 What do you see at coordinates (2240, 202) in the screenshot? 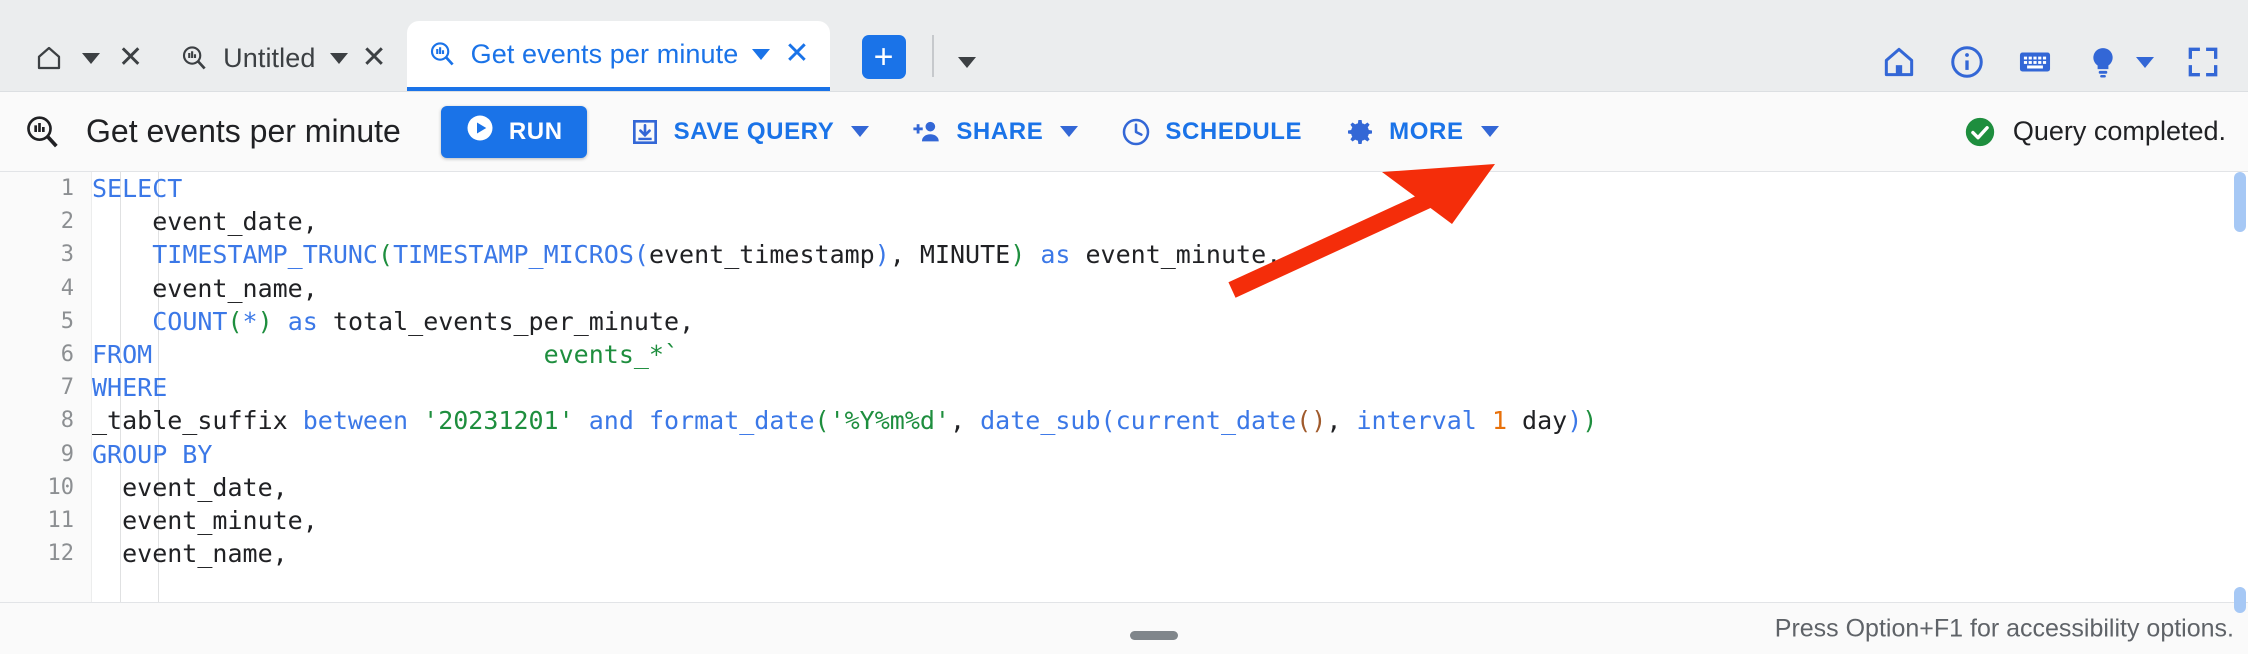
I see `editor-vertical-scrollbar` at bounding box center [2240, 202].